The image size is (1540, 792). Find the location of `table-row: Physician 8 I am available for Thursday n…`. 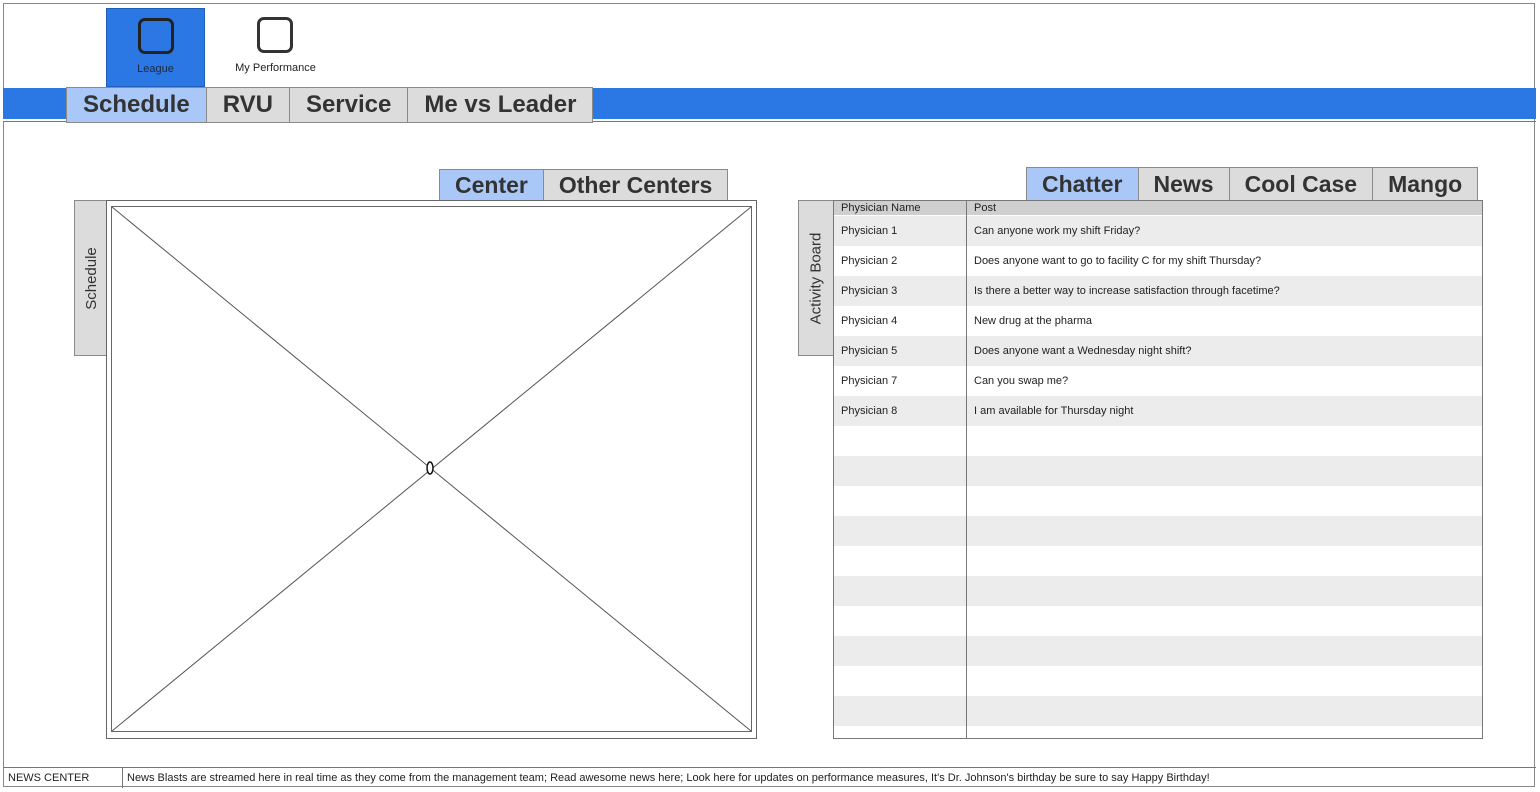

table-row: Physician 8 I am available for Thursday n… is located at coordinates (1158, 411).